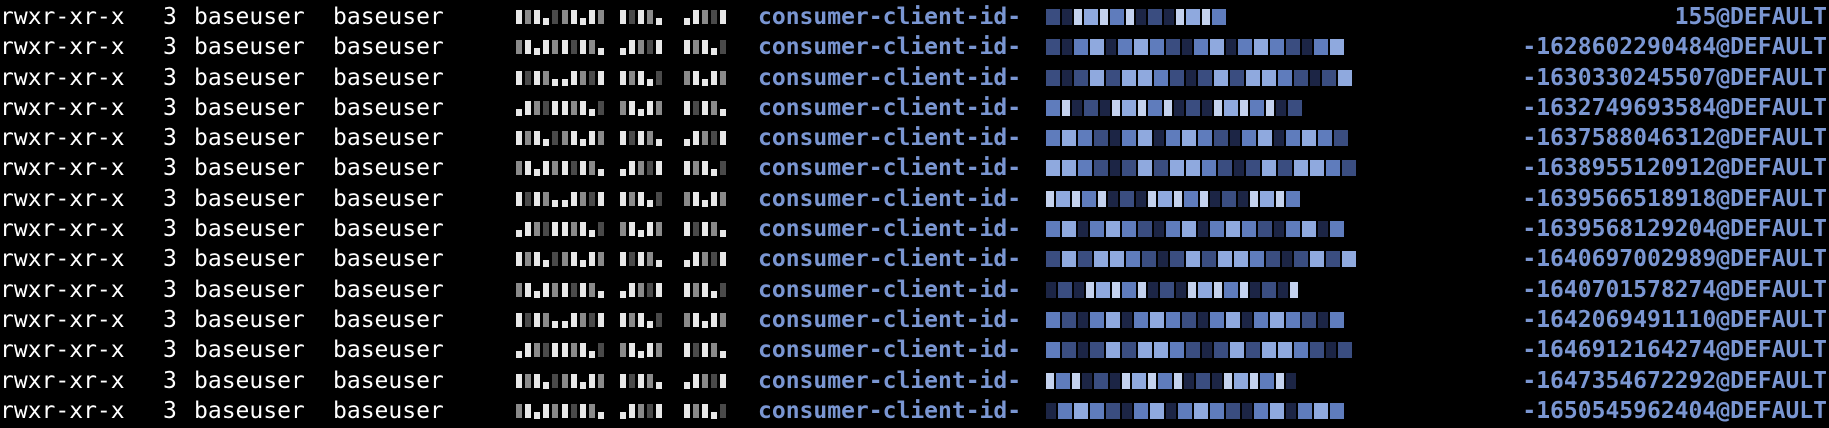 This screenshot has height=428, width=1829. What do you see at coordinates (1674, 229) in the screenshot?
I see `directory-name-suffix: -1639568129204@DEFAULT` at bounding box center [1674, 229].